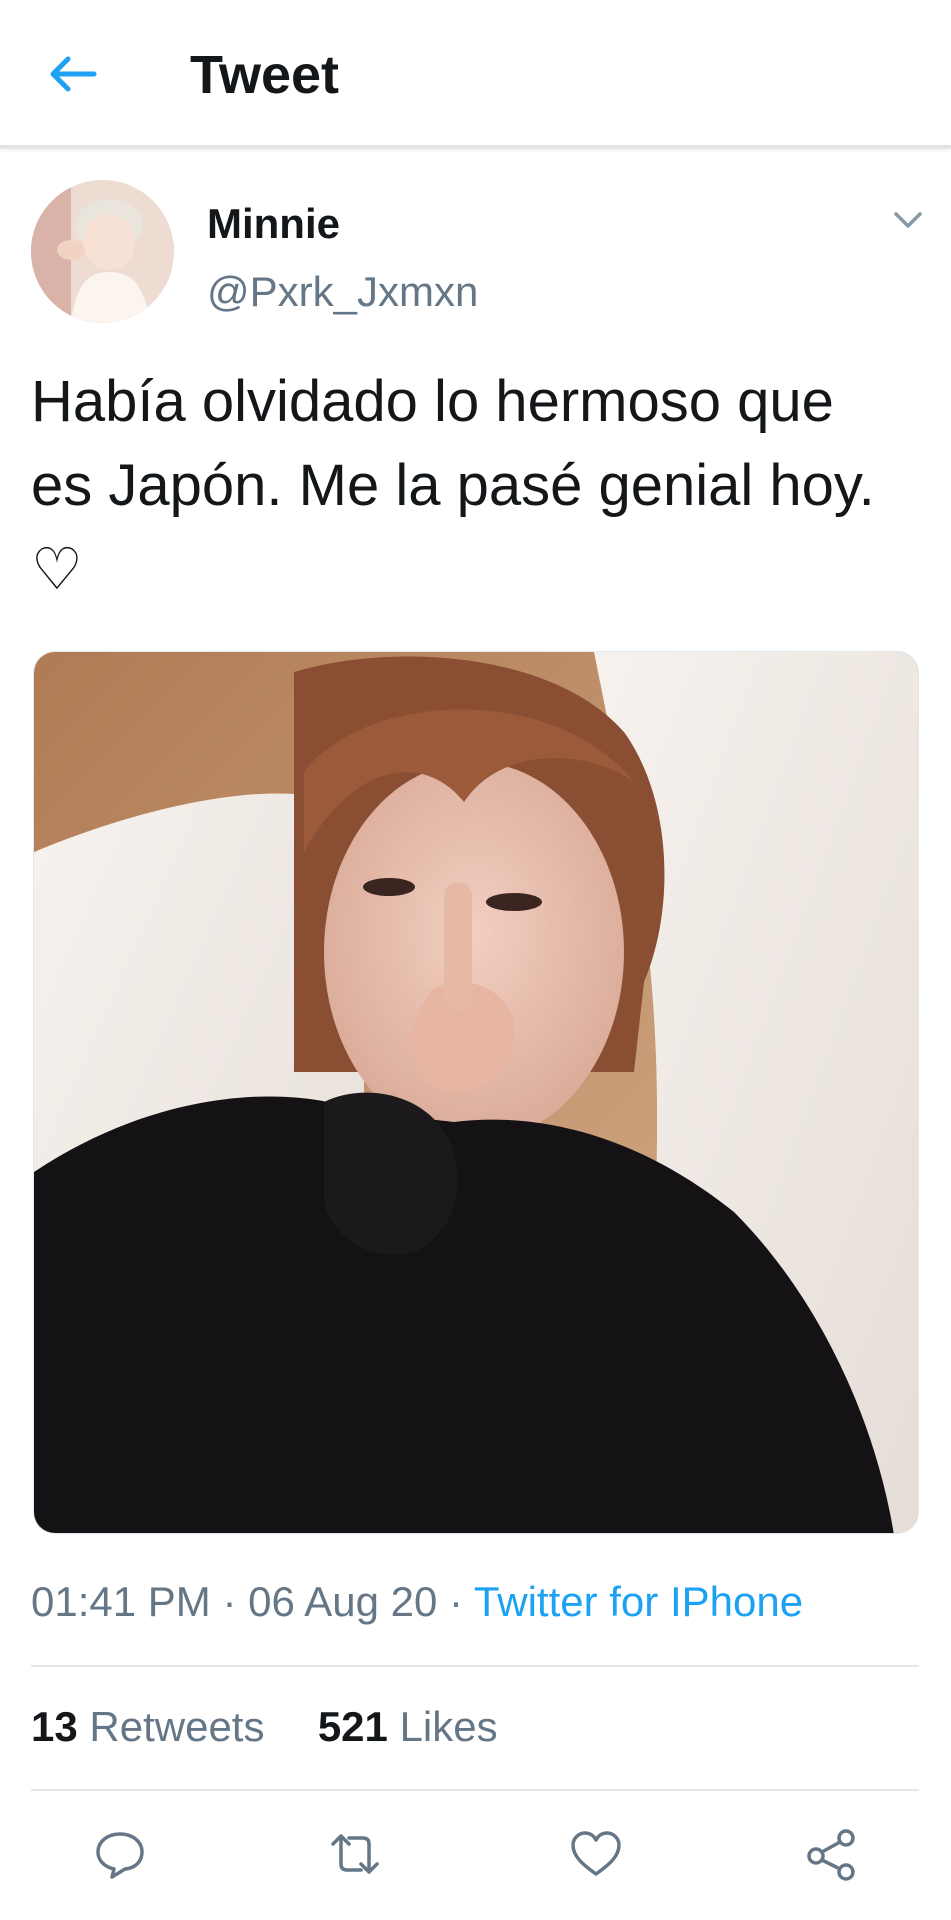  I want to click on author-handle: @Pxrk_Jxmxn, so click(342, 292).